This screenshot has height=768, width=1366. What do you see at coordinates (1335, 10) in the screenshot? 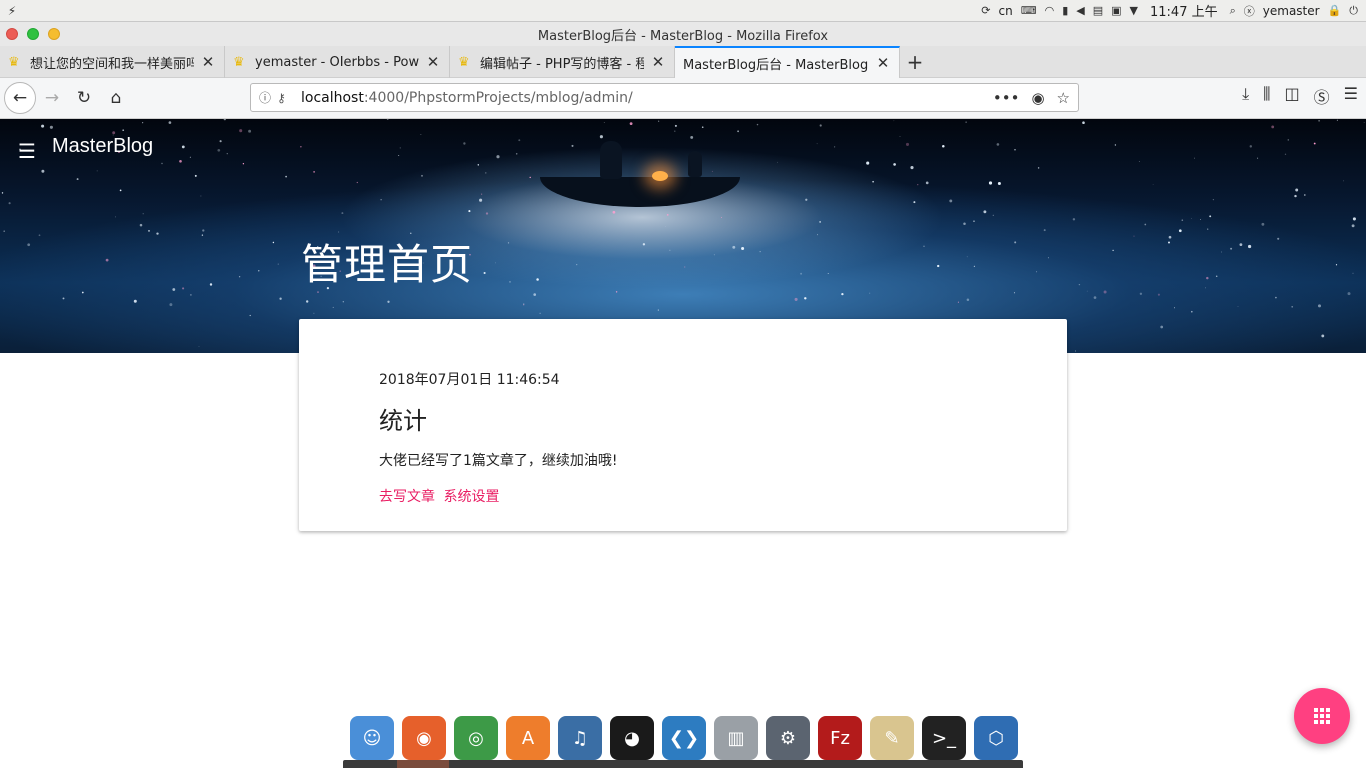
I see `lock-screen-icon: 🔒` at bounding box center [1335, 10].